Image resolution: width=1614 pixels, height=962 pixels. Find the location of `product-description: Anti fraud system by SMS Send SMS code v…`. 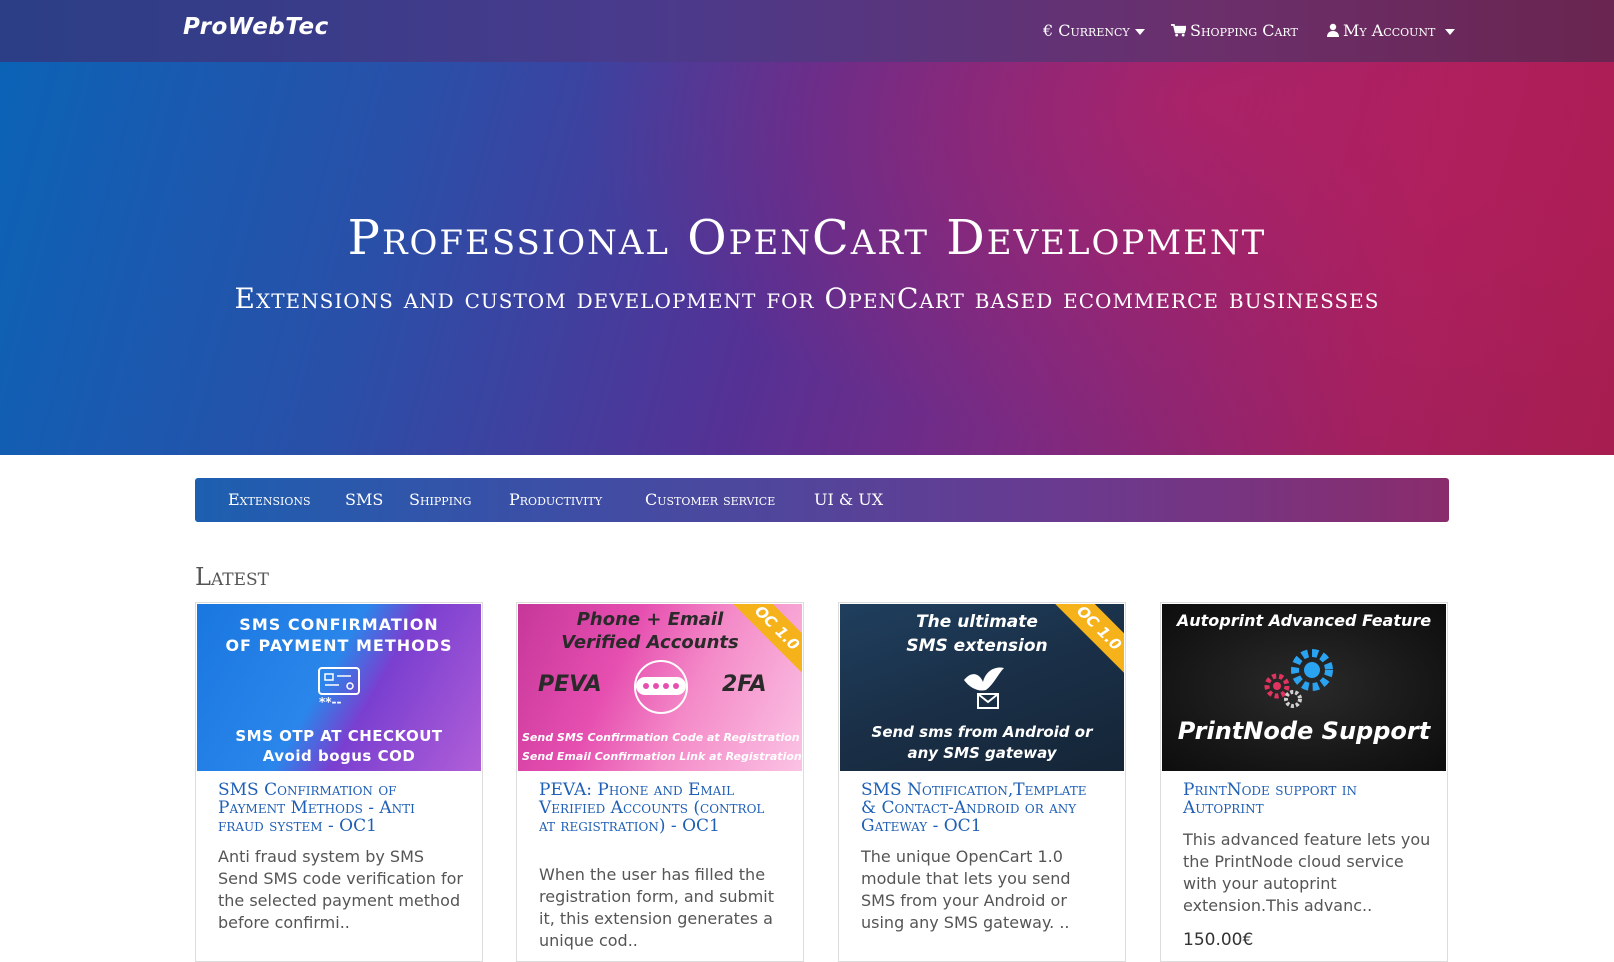

product-description: Anti fraud system by SMS Send SMS code v… is located at coordinates (341, 889).